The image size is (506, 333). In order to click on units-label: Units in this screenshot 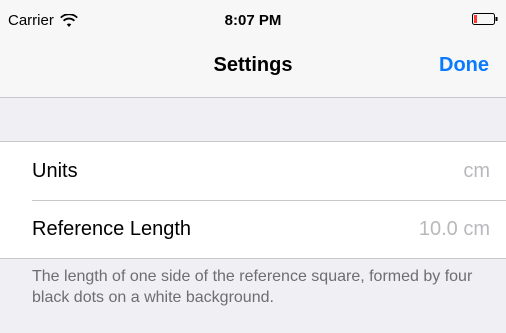, I will do `click(55, 170)`.